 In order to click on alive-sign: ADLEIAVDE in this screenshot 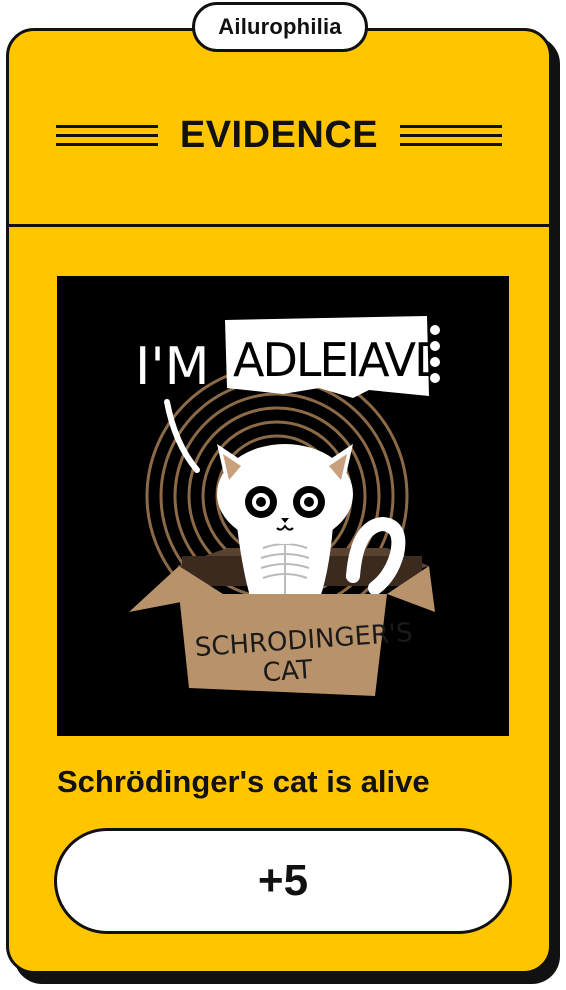, I will do `click(351, 357)`.